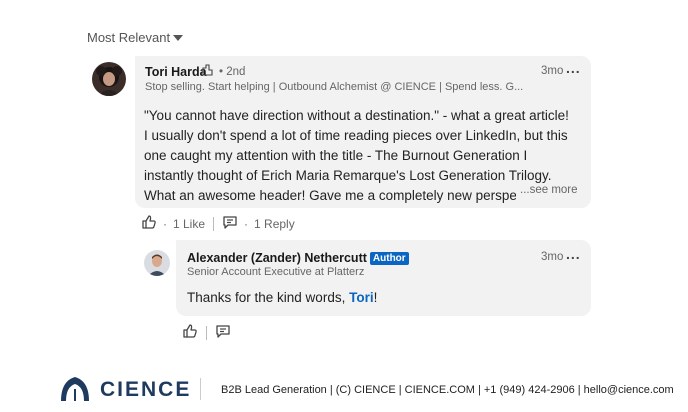 This screenshot has height=412, width=688. Describe the element at coordinates (389, 258) in the screenshot. I see `author-badge: Author` at that location.